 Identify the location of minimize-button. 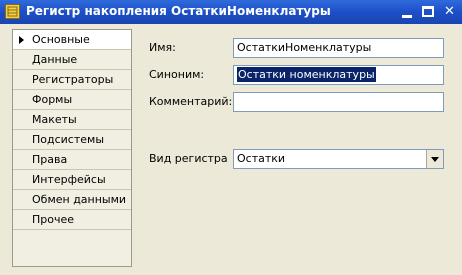
(407, 11).